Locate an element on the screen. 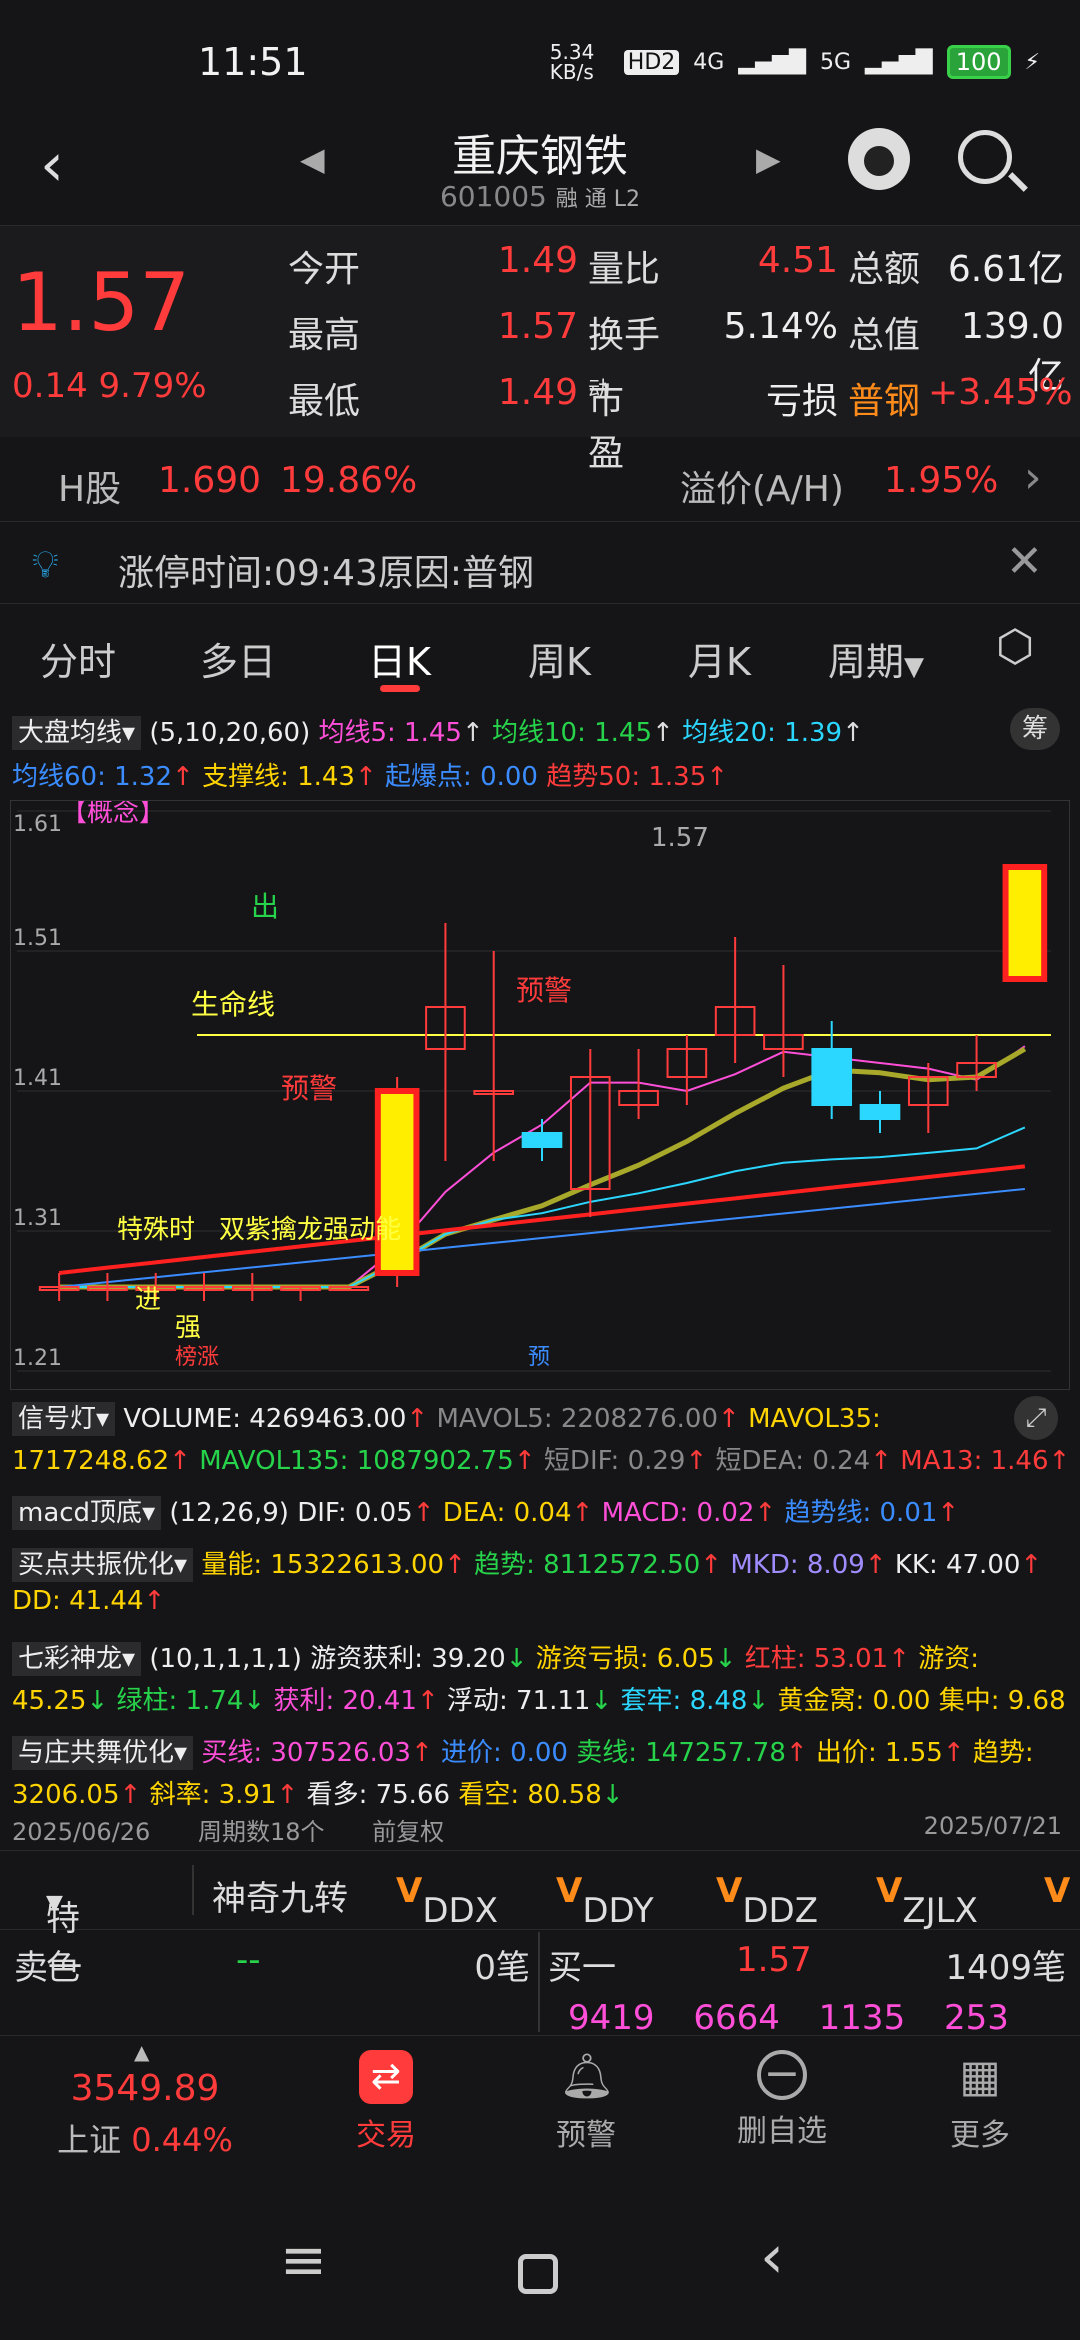 The width and height of the screenshot is (1080, 2340). low-value: 1.49 is located at coordinates (537, 392).